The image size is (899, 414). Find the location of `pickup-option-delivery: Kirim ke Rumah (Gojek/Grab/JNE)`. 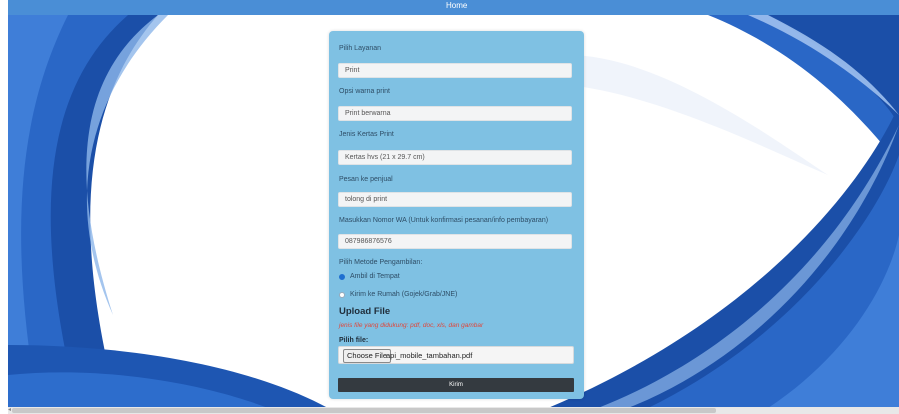

pickup-option-delivery: Kirim ke Rumah (Gojek/Grab/JNE) is located at coordinates (398, 294).